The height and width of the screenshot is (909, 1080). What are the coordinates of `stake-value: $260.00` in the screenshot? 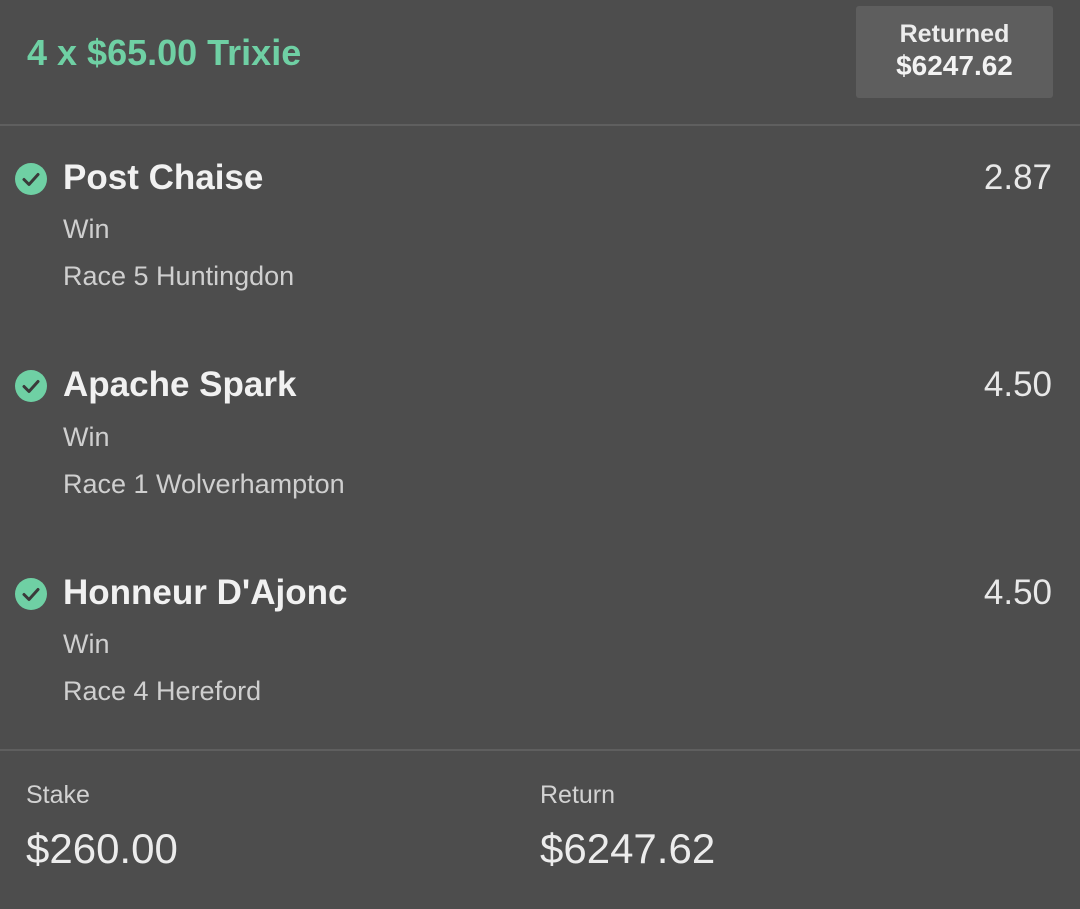 It's located at (102, 848).